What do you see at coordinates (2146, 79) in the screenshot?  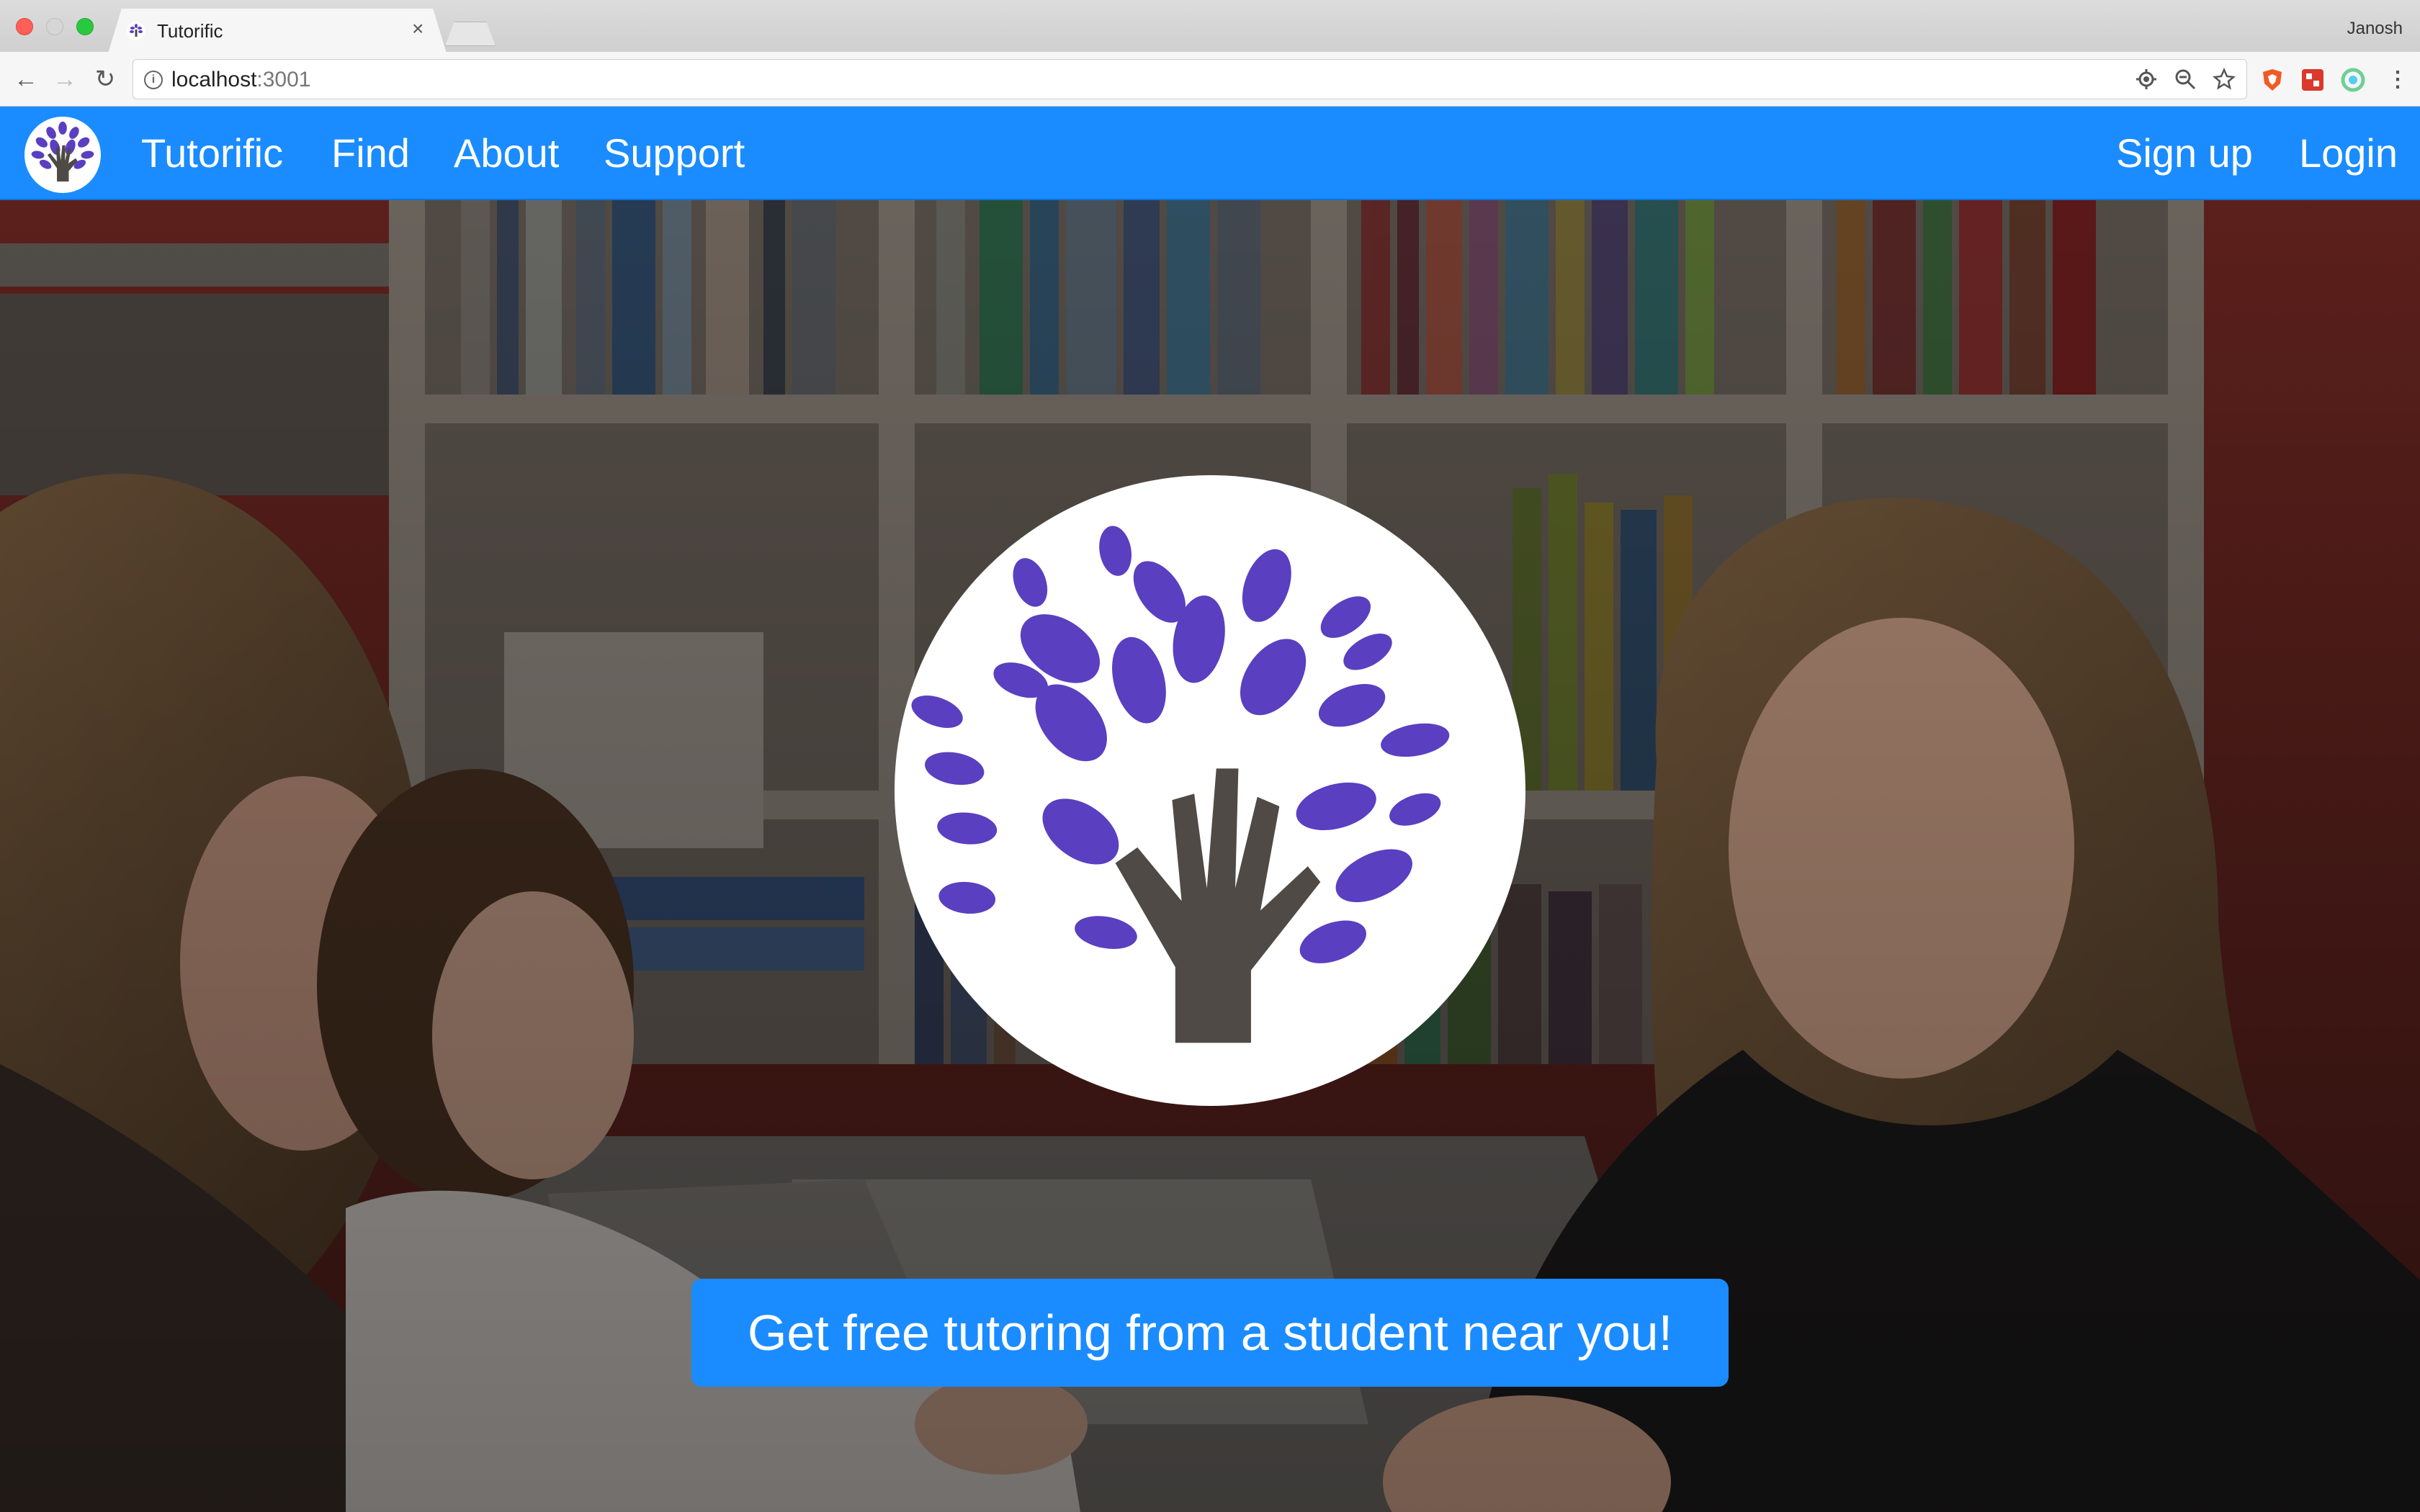 I see `location-icon` at bounding box center [2146, 79].